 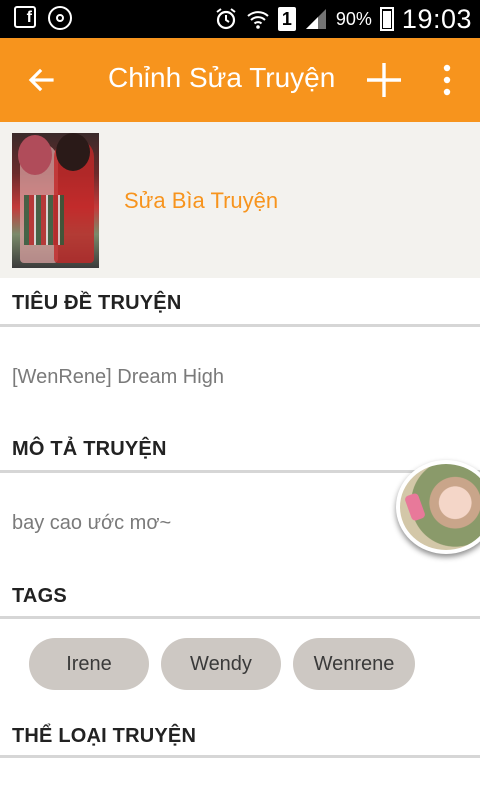 What do you see at coordinates (436, 18) in the screenshot?
I see `clock: 19:03` at bounding box center [436, 18].